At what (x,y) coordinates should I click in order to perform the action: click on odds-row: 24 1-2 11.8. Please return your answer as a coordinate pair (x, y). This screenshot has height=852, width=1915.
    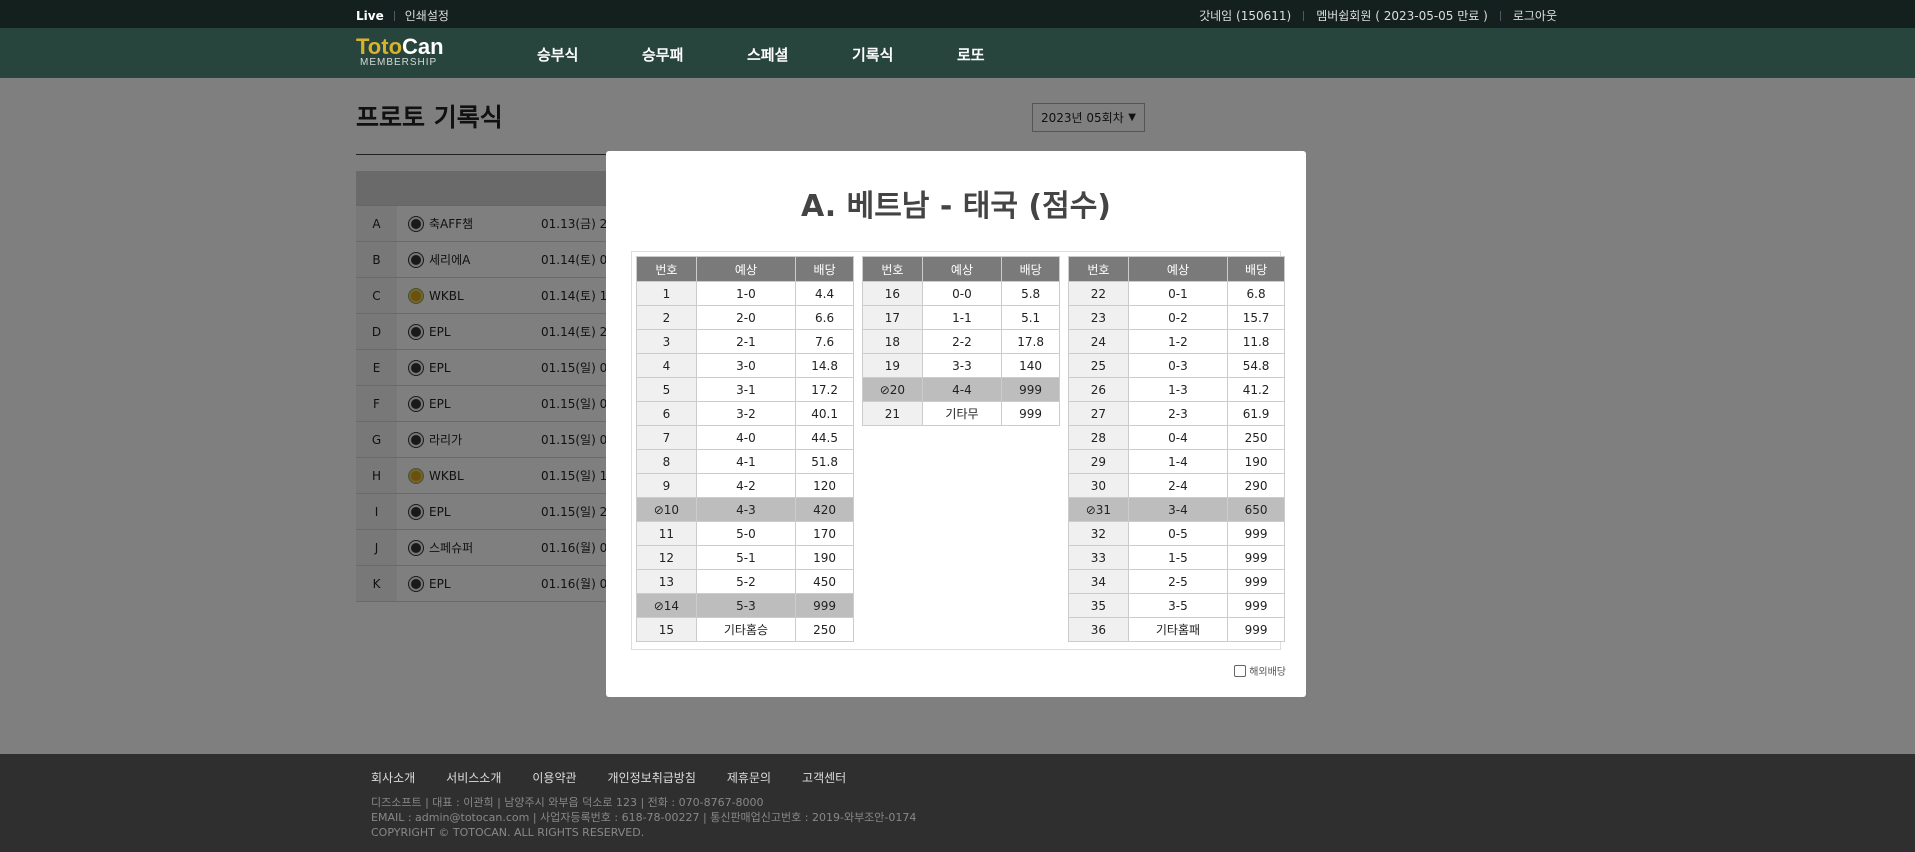
    Looking at the image, I should click on (1176, 341).